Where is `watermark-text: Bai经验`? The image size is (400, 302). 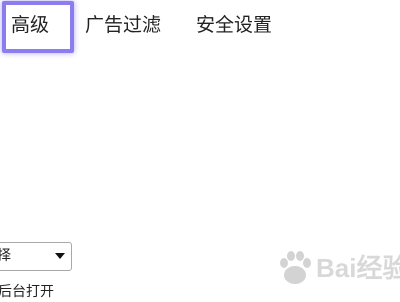 watermark-text: Bai经验 is located at coordinates (358, 268).